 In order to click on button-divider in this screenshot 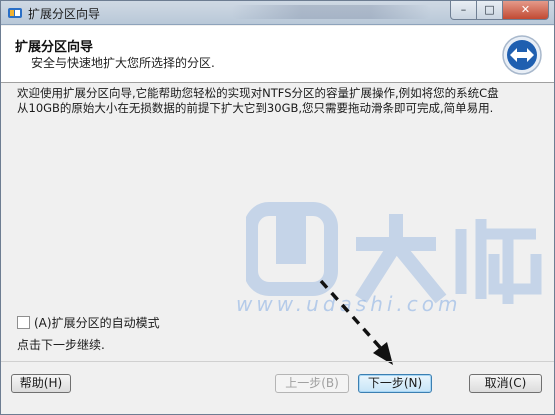, I will do `click(277, 361)`.